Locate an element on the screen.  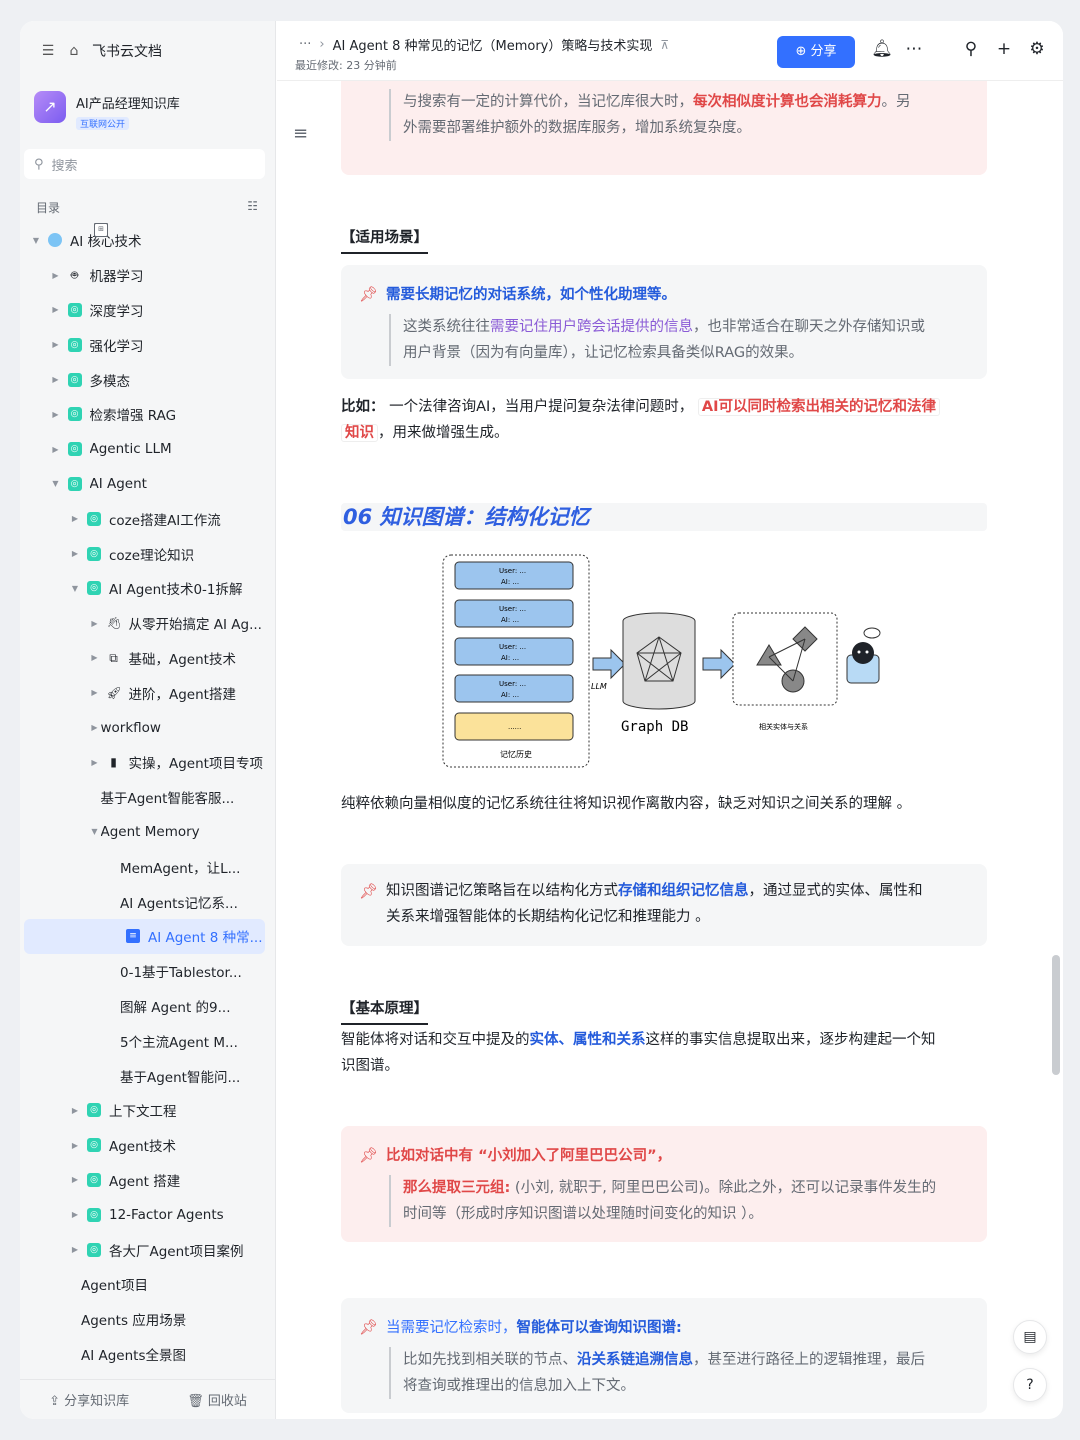
sidebar-item: ▼ ◎ AI Agent技术0-1拆解 is located at coordinates (144, 588).